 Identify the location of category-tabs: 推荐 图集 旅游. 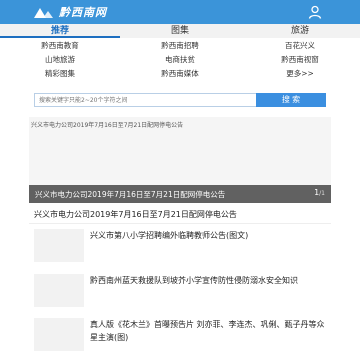
(180, 31).